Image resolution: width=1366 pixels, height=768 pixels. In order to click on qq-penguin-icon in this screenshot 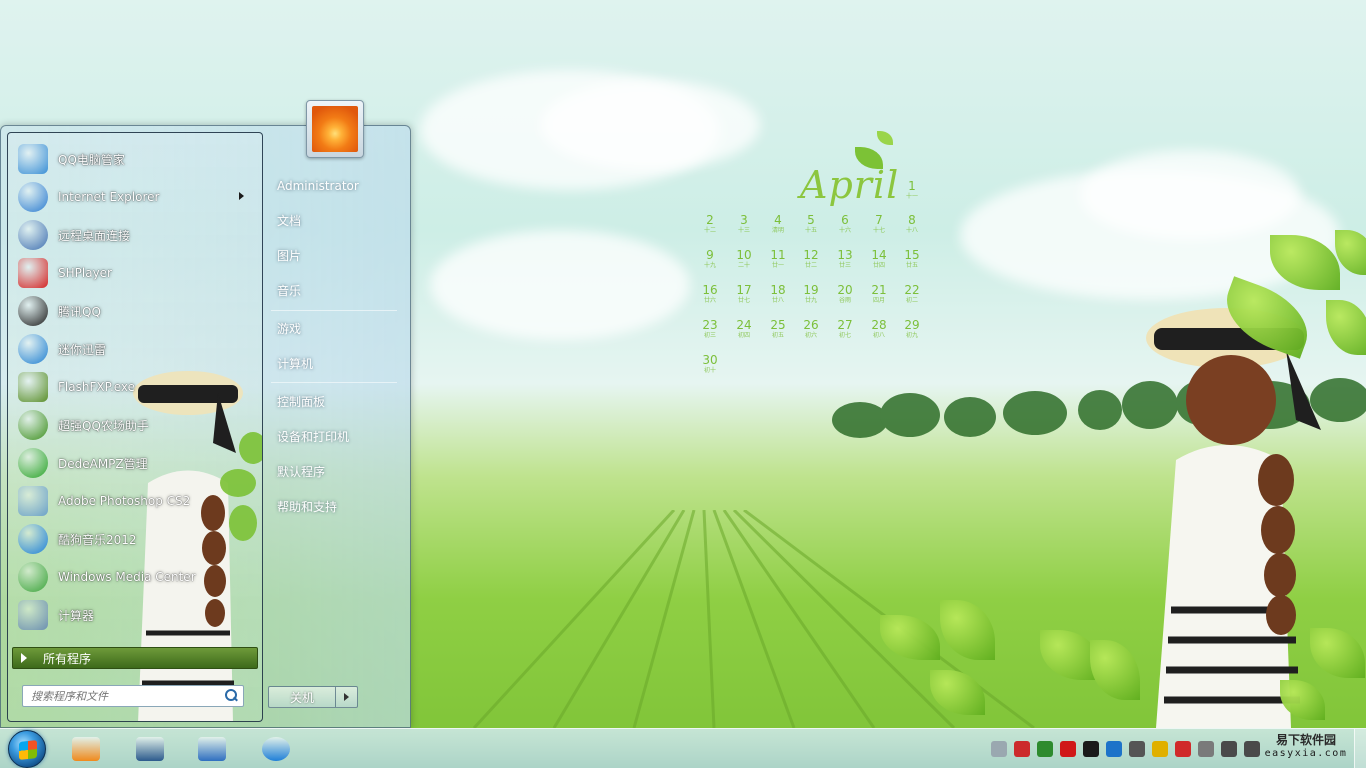, I will do `click(1091, 749)`.